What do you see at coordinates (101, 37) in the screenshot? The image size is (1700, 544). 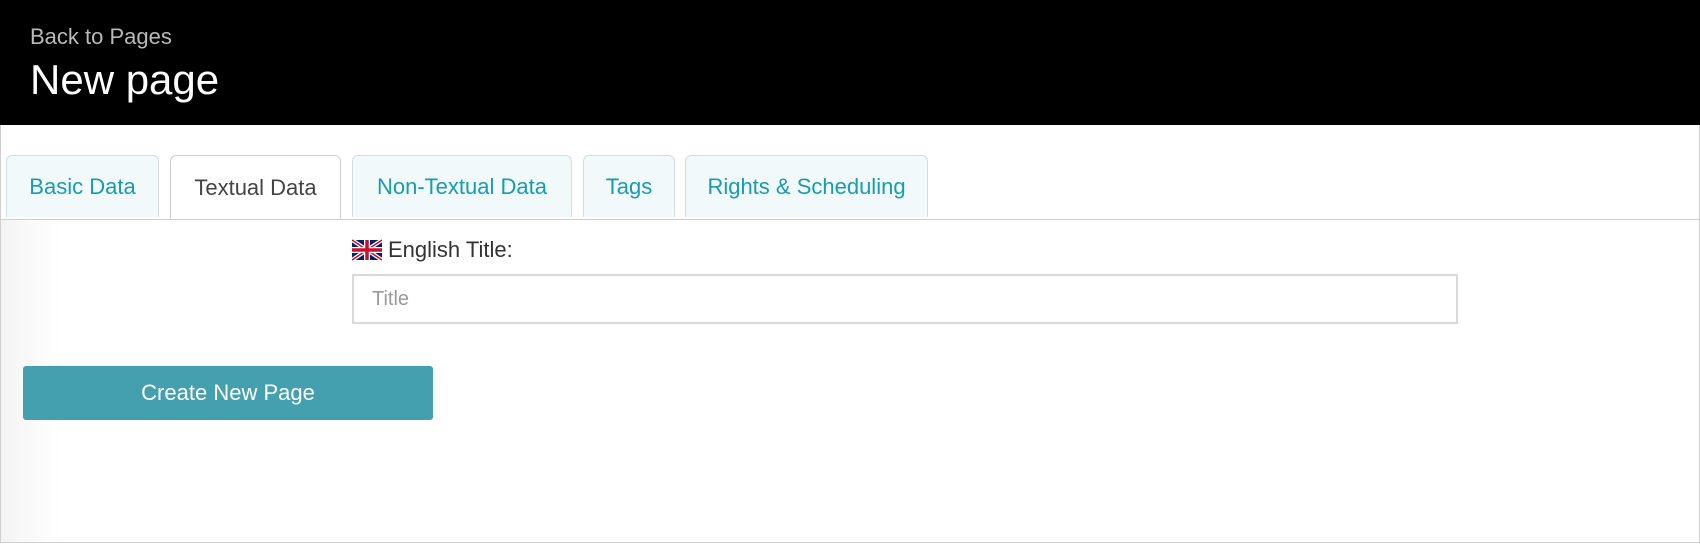 I see `back-to-pages-link: Back to Pages` at bounding box center [101, 37].